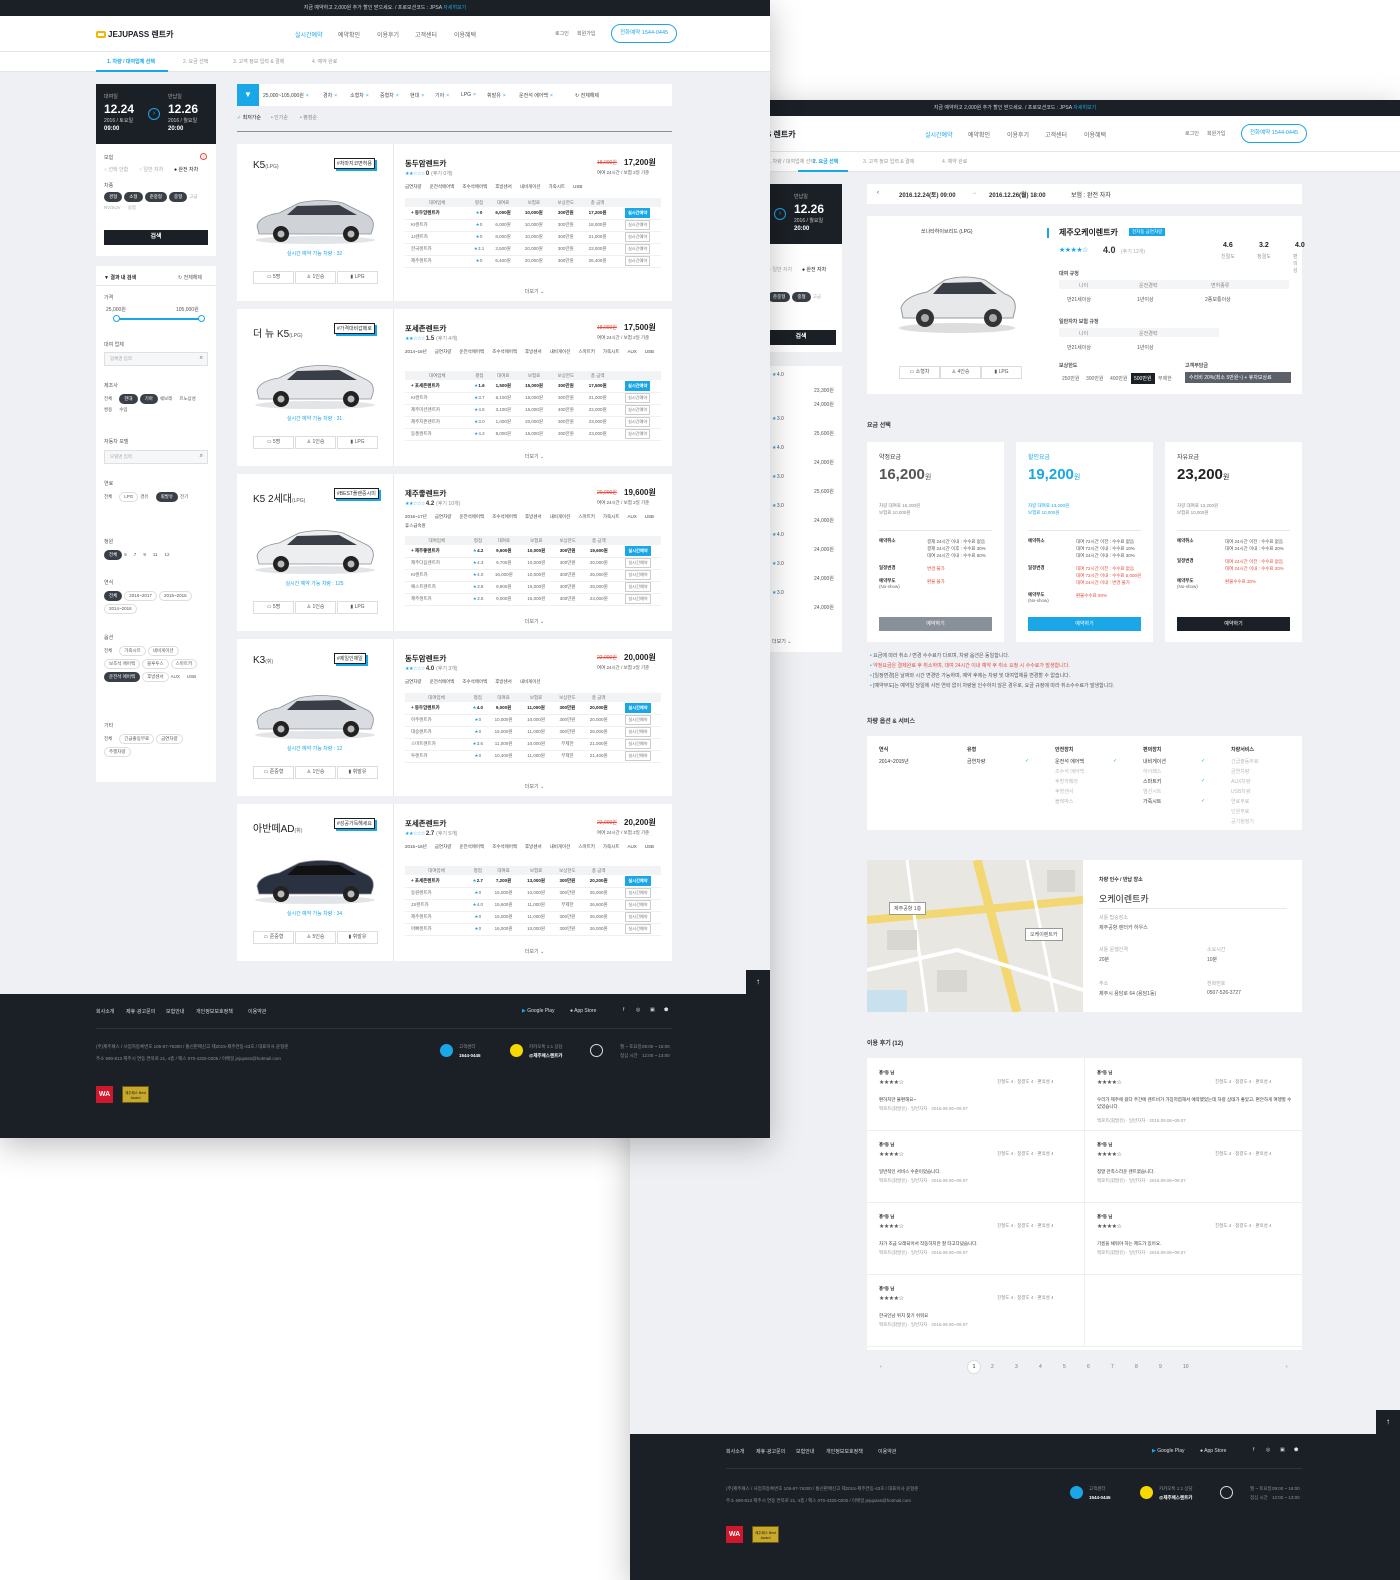 Image resolution: width=1400 pixels, height=1580 pixels. What do you see at coordinates (144, 554) in the screenshot?
I see `seat-chip: 9` at bounding box center [144, 554].